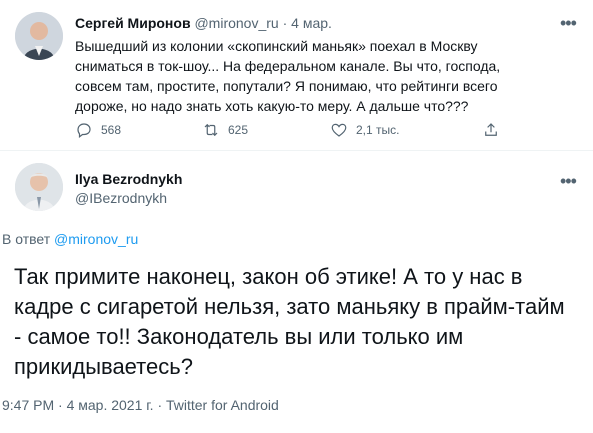 The image size is (593, 433). I want to click on share-icon, so click(491, 129).